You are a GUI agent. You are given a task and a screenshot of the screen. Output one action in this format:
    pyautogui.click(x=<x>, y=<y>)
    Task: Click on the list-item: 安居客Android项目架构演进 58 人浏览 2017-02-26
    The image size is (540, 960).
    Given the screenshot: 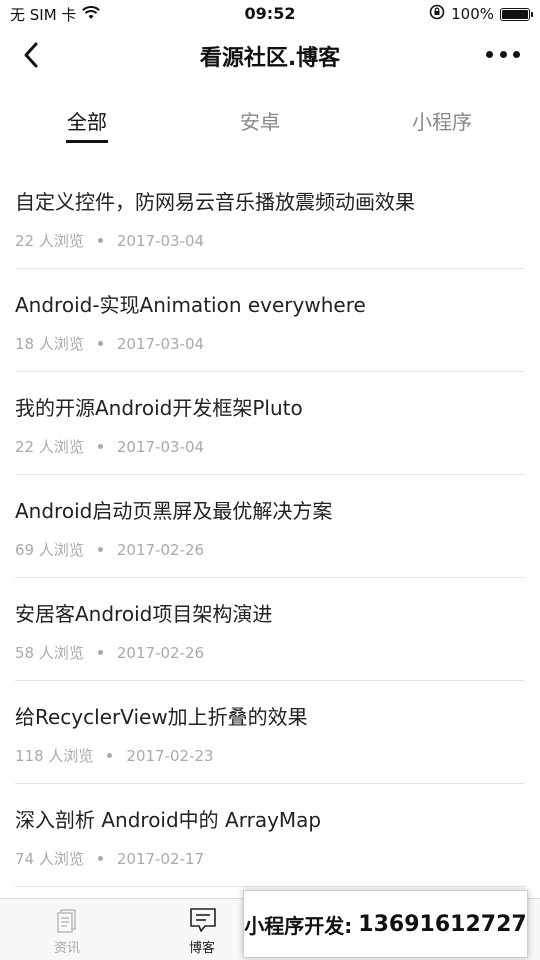 What is the action you would take?
    pyautogui.click(x=270, y=629)
    